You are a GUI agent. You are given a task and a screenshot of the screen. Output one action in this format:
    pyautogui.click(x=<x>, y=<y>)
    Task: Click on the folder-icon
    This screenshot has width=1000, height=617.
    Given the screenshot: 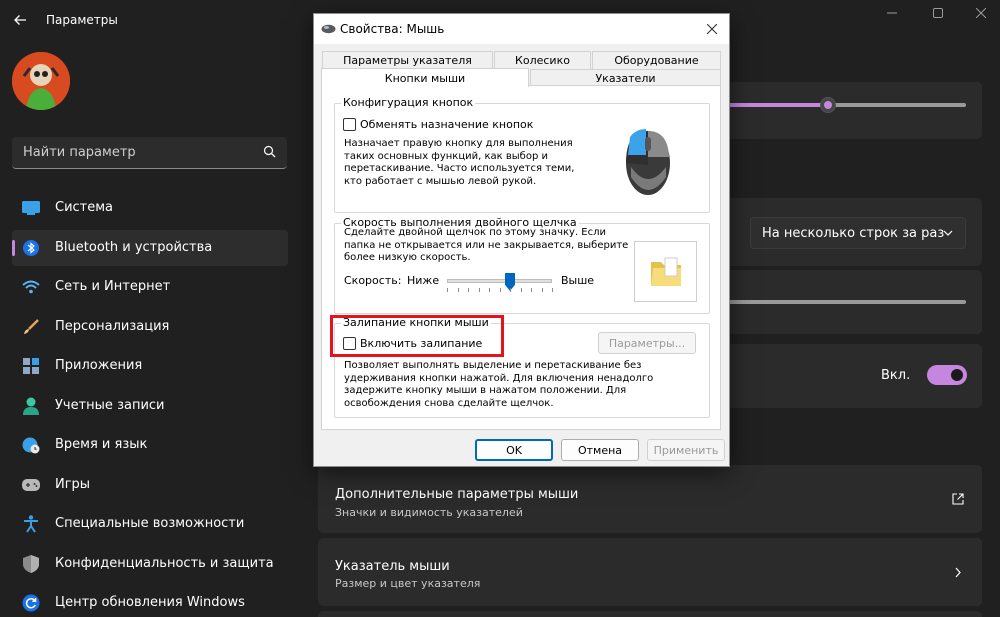 What is the action you would take?
    pyautogui.click(x=666, y=271)
    